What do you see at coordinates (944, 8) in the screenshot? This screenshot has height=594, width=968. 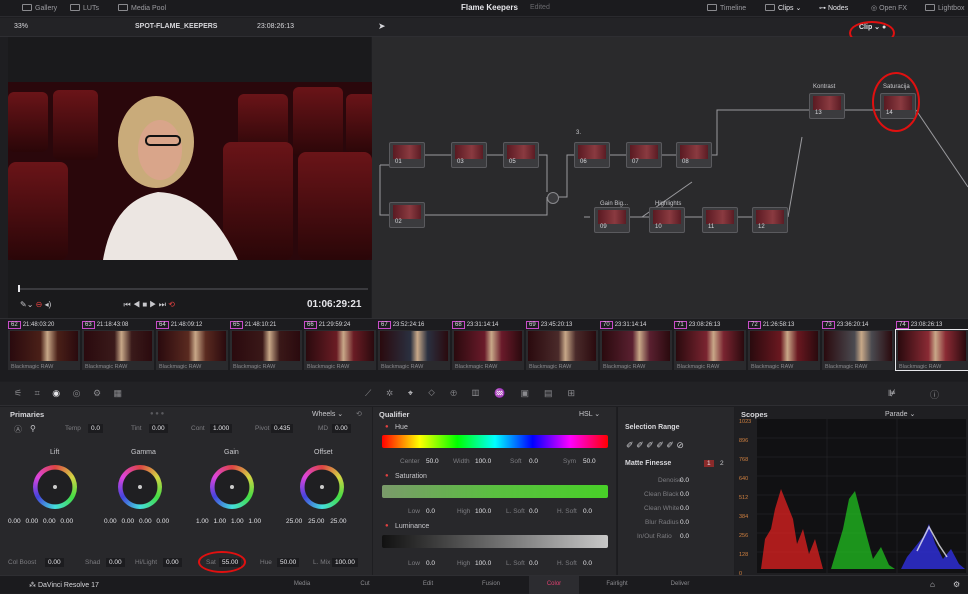 I see `lightbox-button: Lightbox` at bounding box center [944, 8].